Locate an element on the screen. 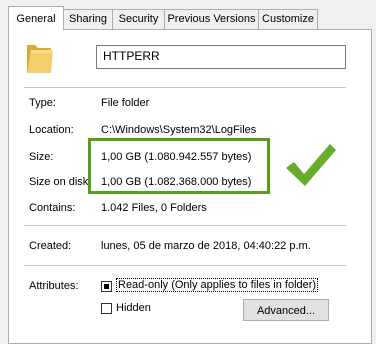 The width and height of the screenshot is (376, 344). checkmark-icon is located at coordinates (311, 165).